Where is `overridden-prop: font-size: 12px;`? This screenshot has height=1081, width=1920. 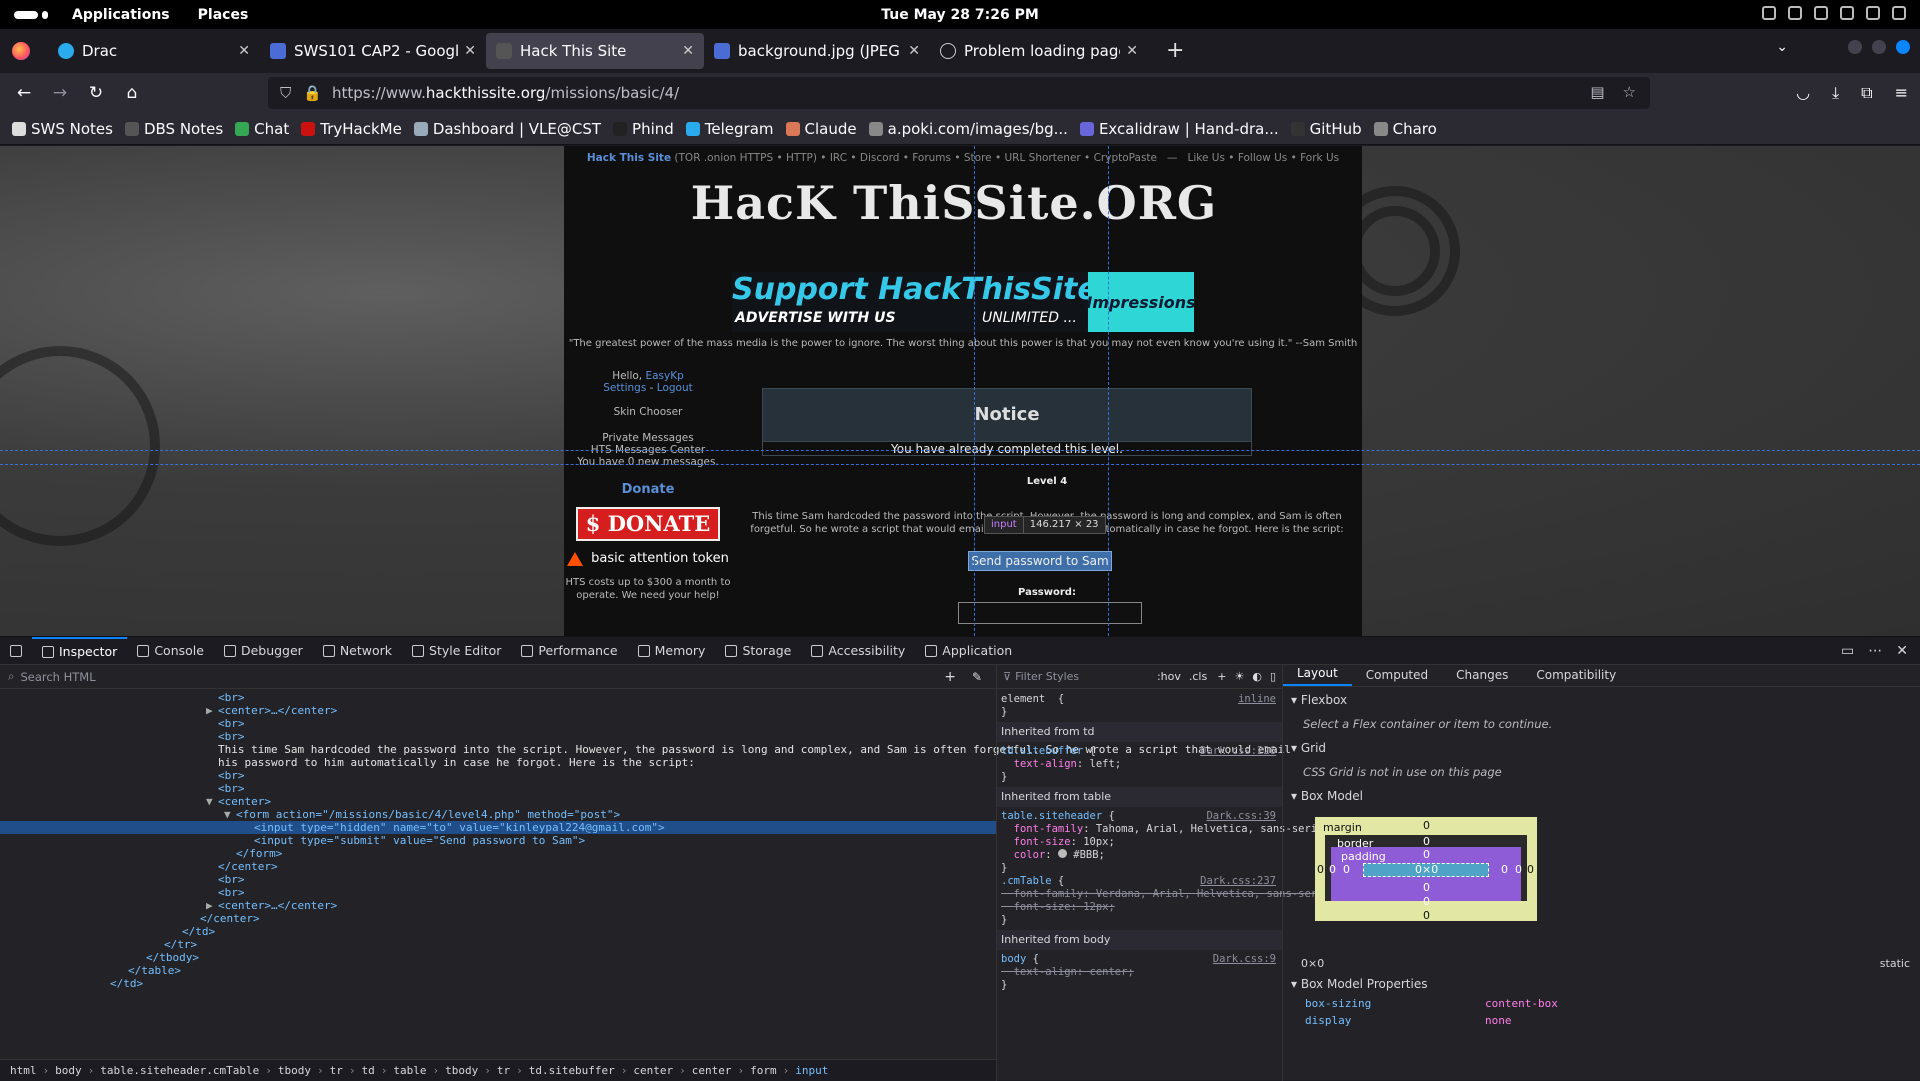
overridden-prop: font-size: 12px; is located at coordinates (1064, 907).